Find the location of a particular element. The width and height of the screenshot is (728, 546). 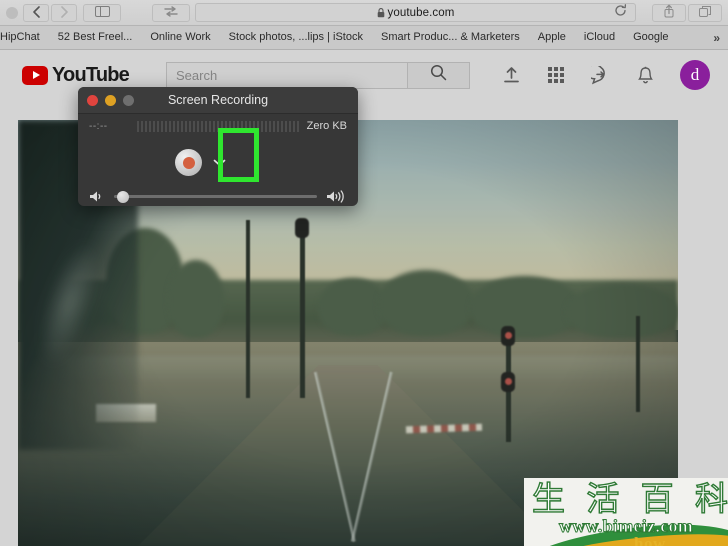

bookmark-item: Apple is located at coordinates (552, 37).